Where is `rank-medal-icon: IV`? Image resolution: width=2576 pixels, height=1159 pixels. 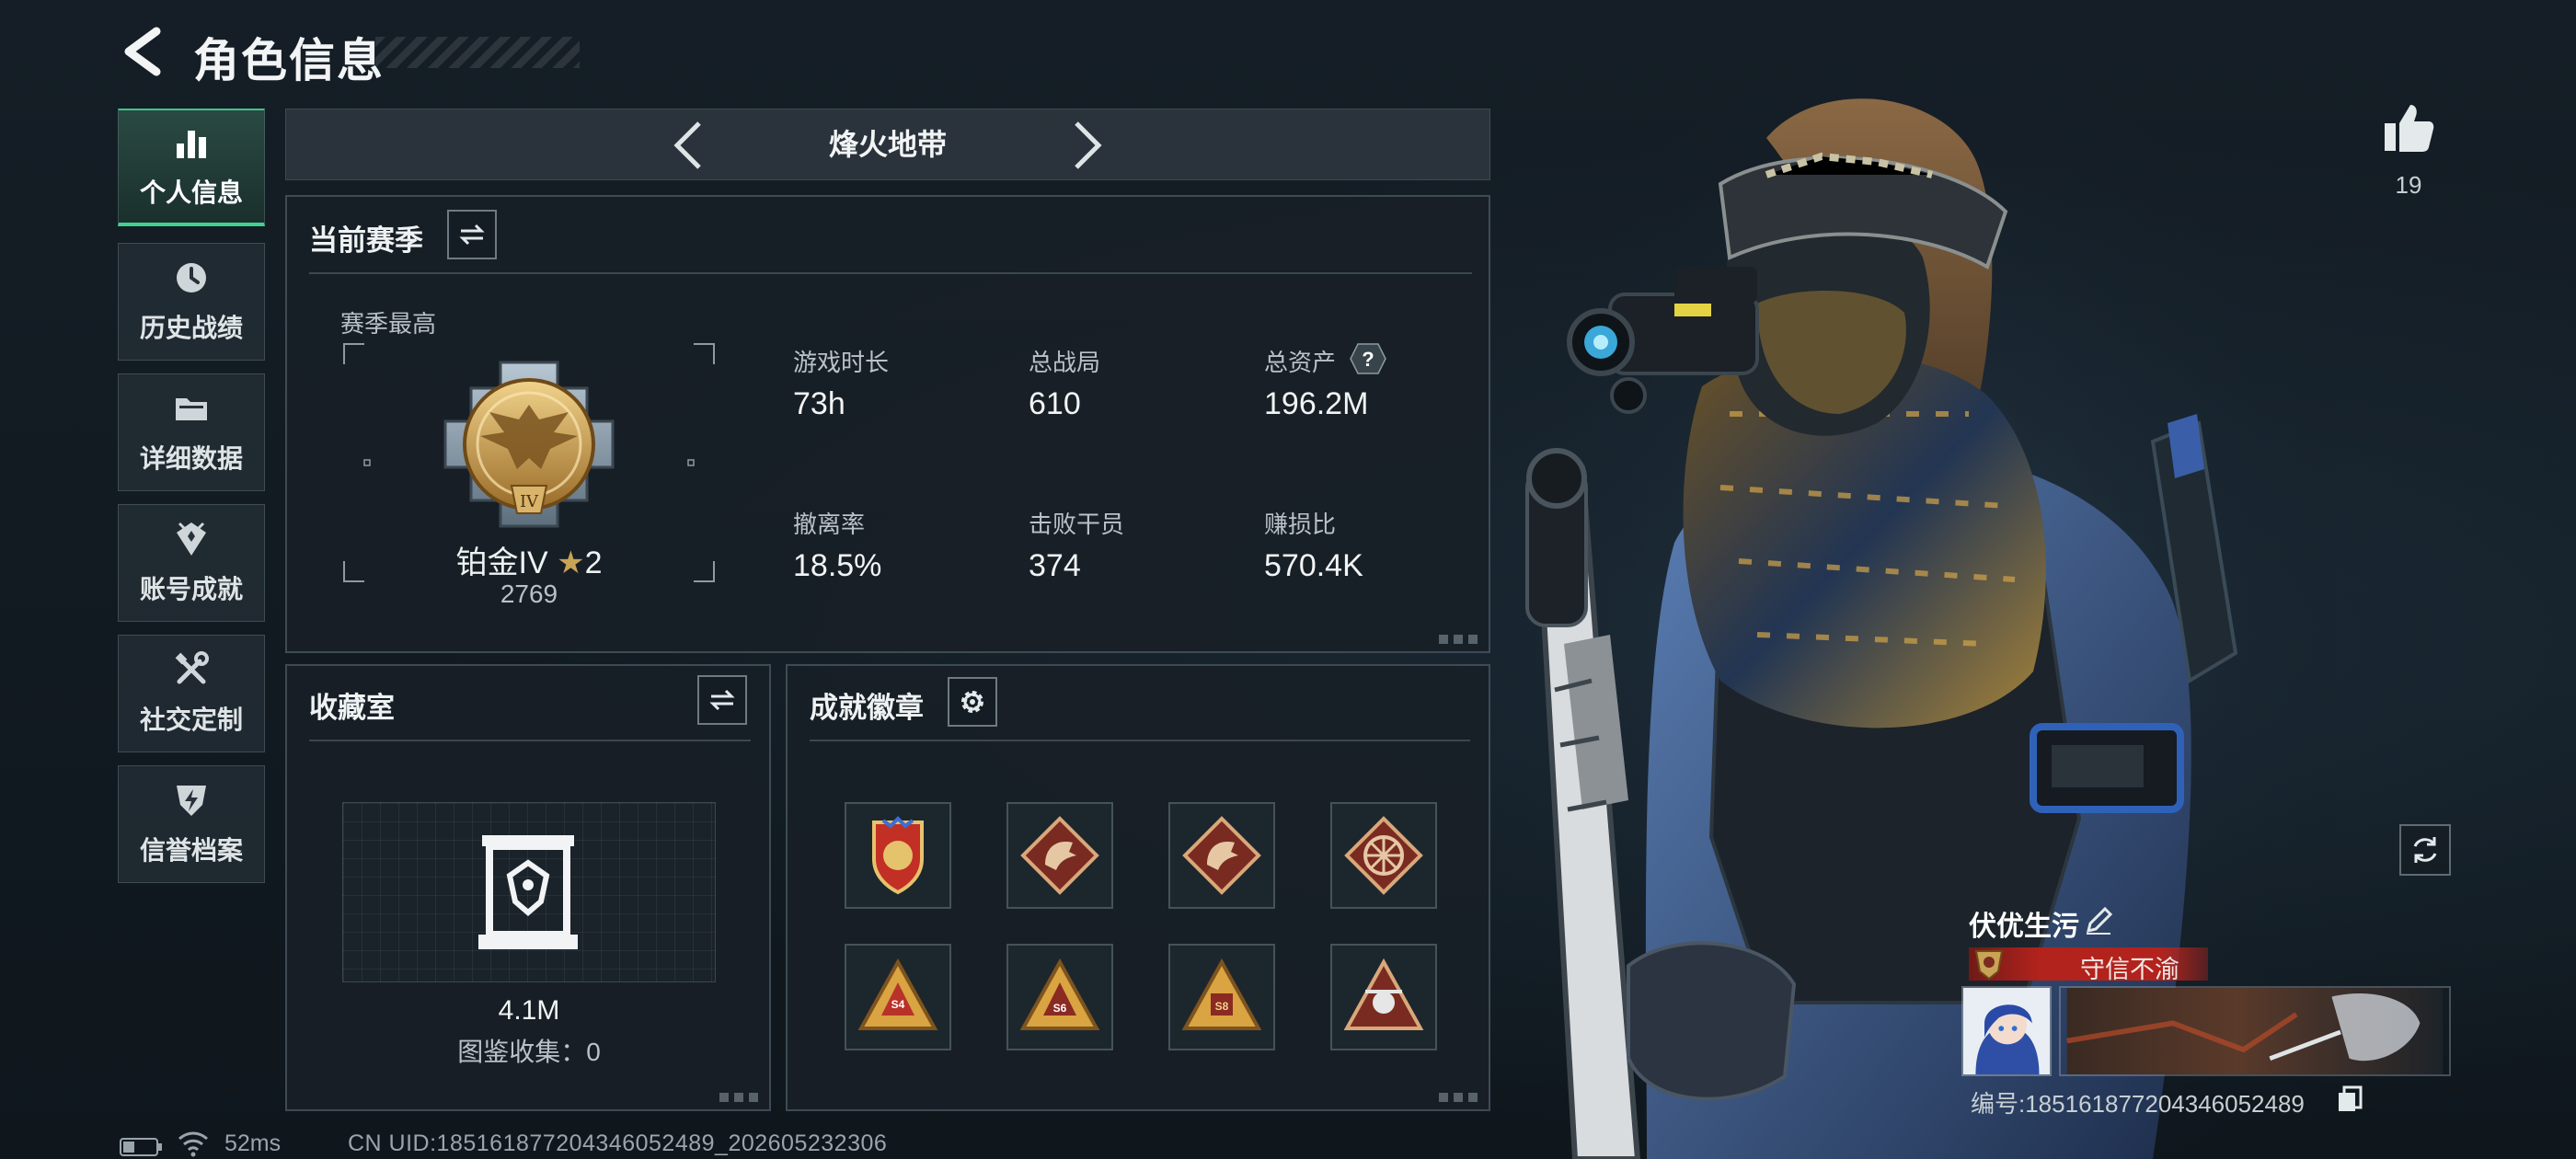 rank-medal-icon: IV is located at coordinates (529, 444).